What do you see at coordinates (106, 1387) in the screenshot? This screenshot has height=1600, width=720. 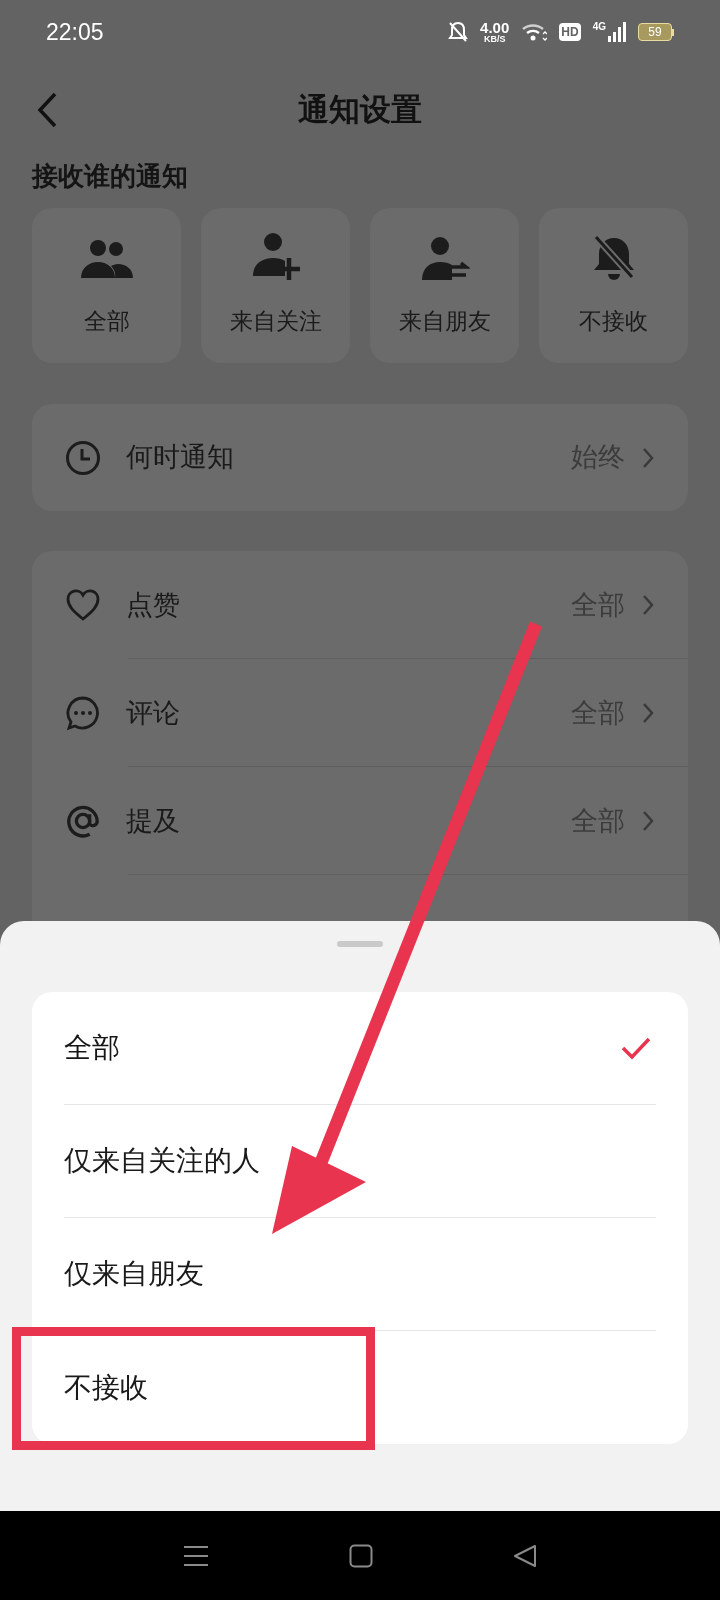 I see `option-label: 不接收` at bounding box center [106, 1387].